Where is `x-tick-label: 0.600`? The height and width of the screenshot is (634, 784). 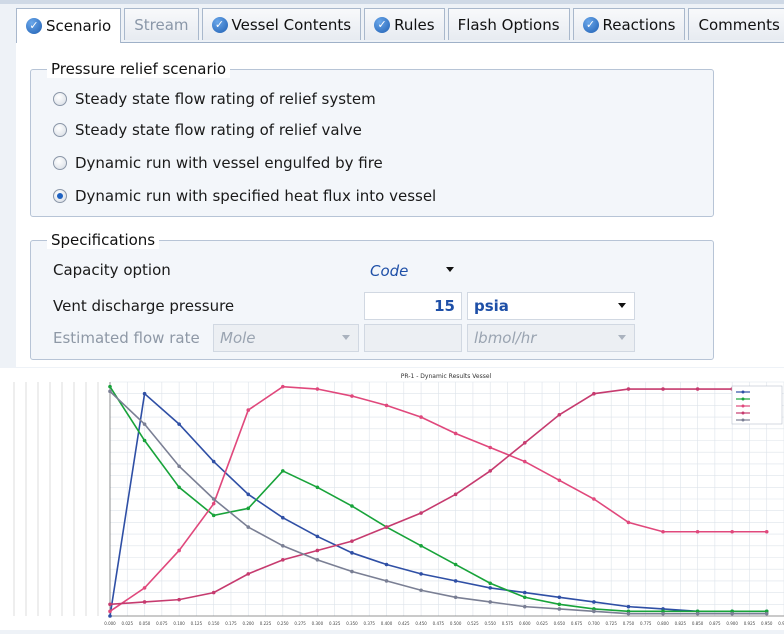 x-tick-label: 0.600 is located at coordinates (525, 623).